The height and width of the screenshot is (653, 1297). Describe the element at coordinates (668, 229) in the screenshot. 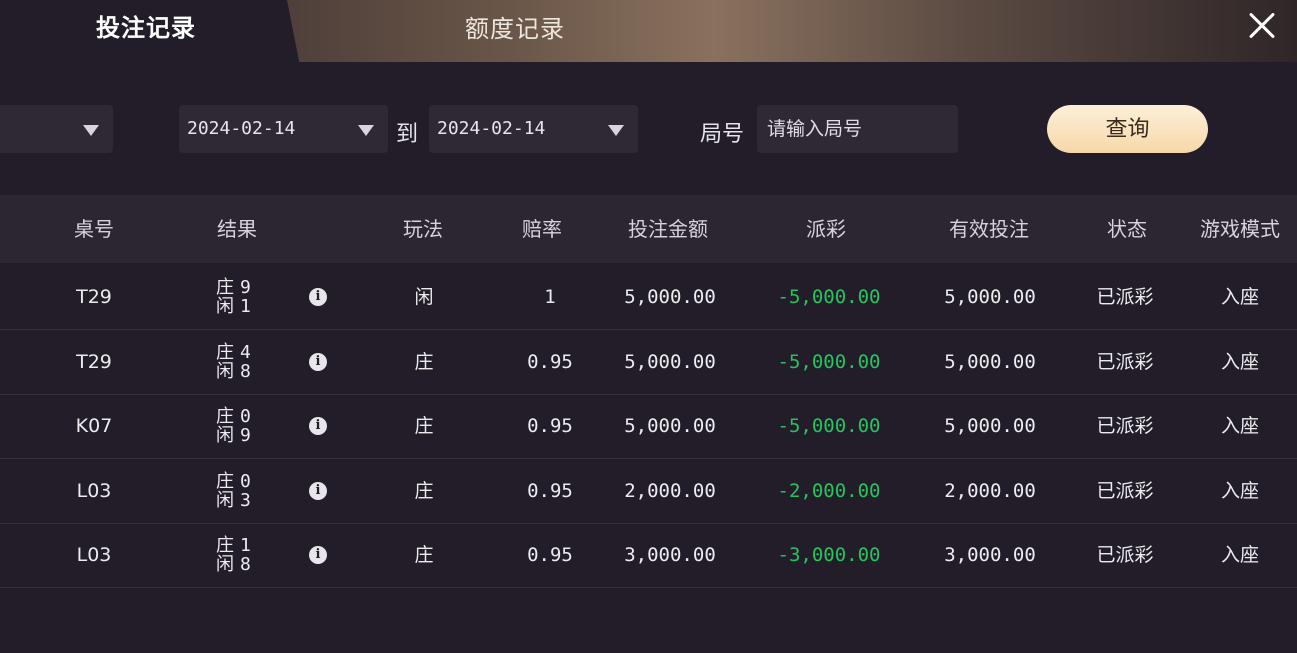

I see `header-bet-amount: 投注金额` at that location.